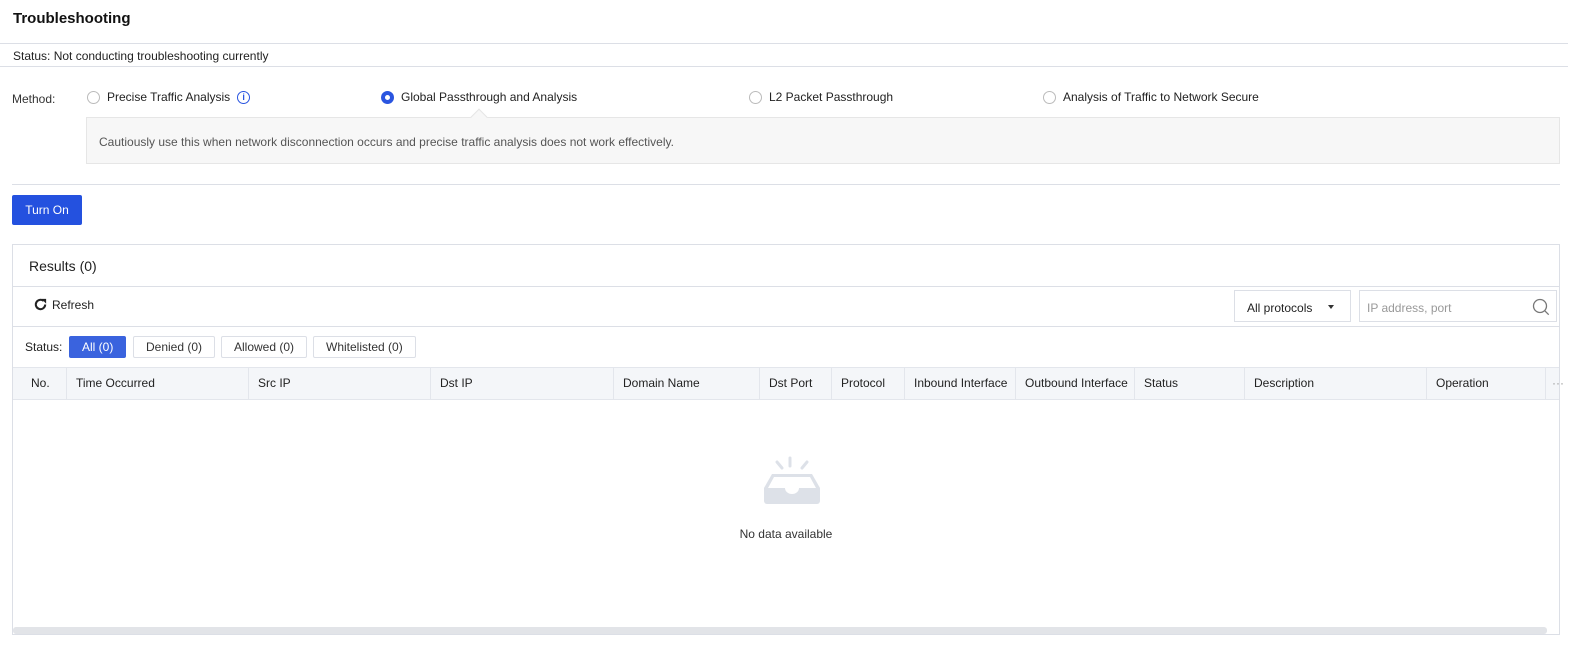 This screenshot has height=656, width=1592. What do you see at coordinates (1280, 308) in the screenshot?
I see `protocol-value: All protocols` at bounding box center [1280, 308].